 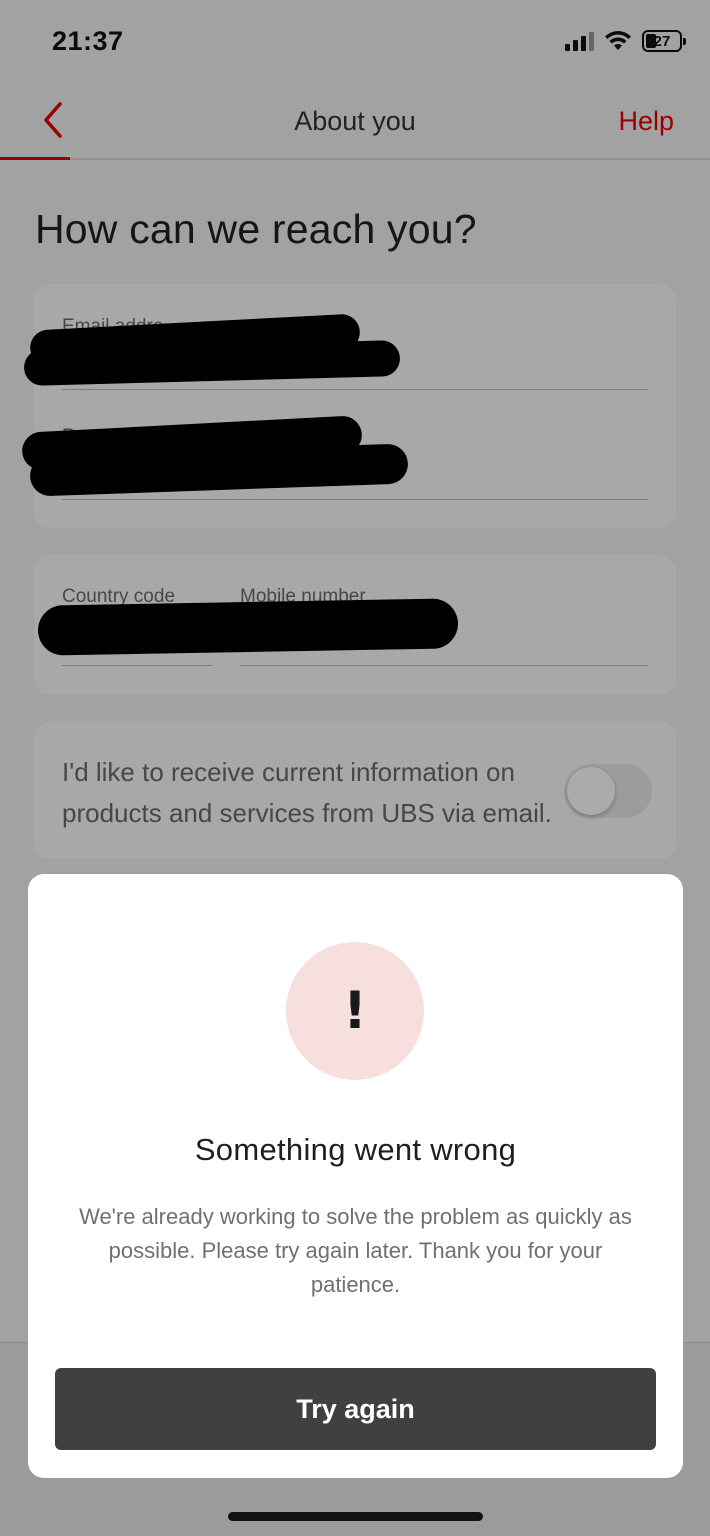 I want to click on battery-icon: 27, so click(x=664, y=41).